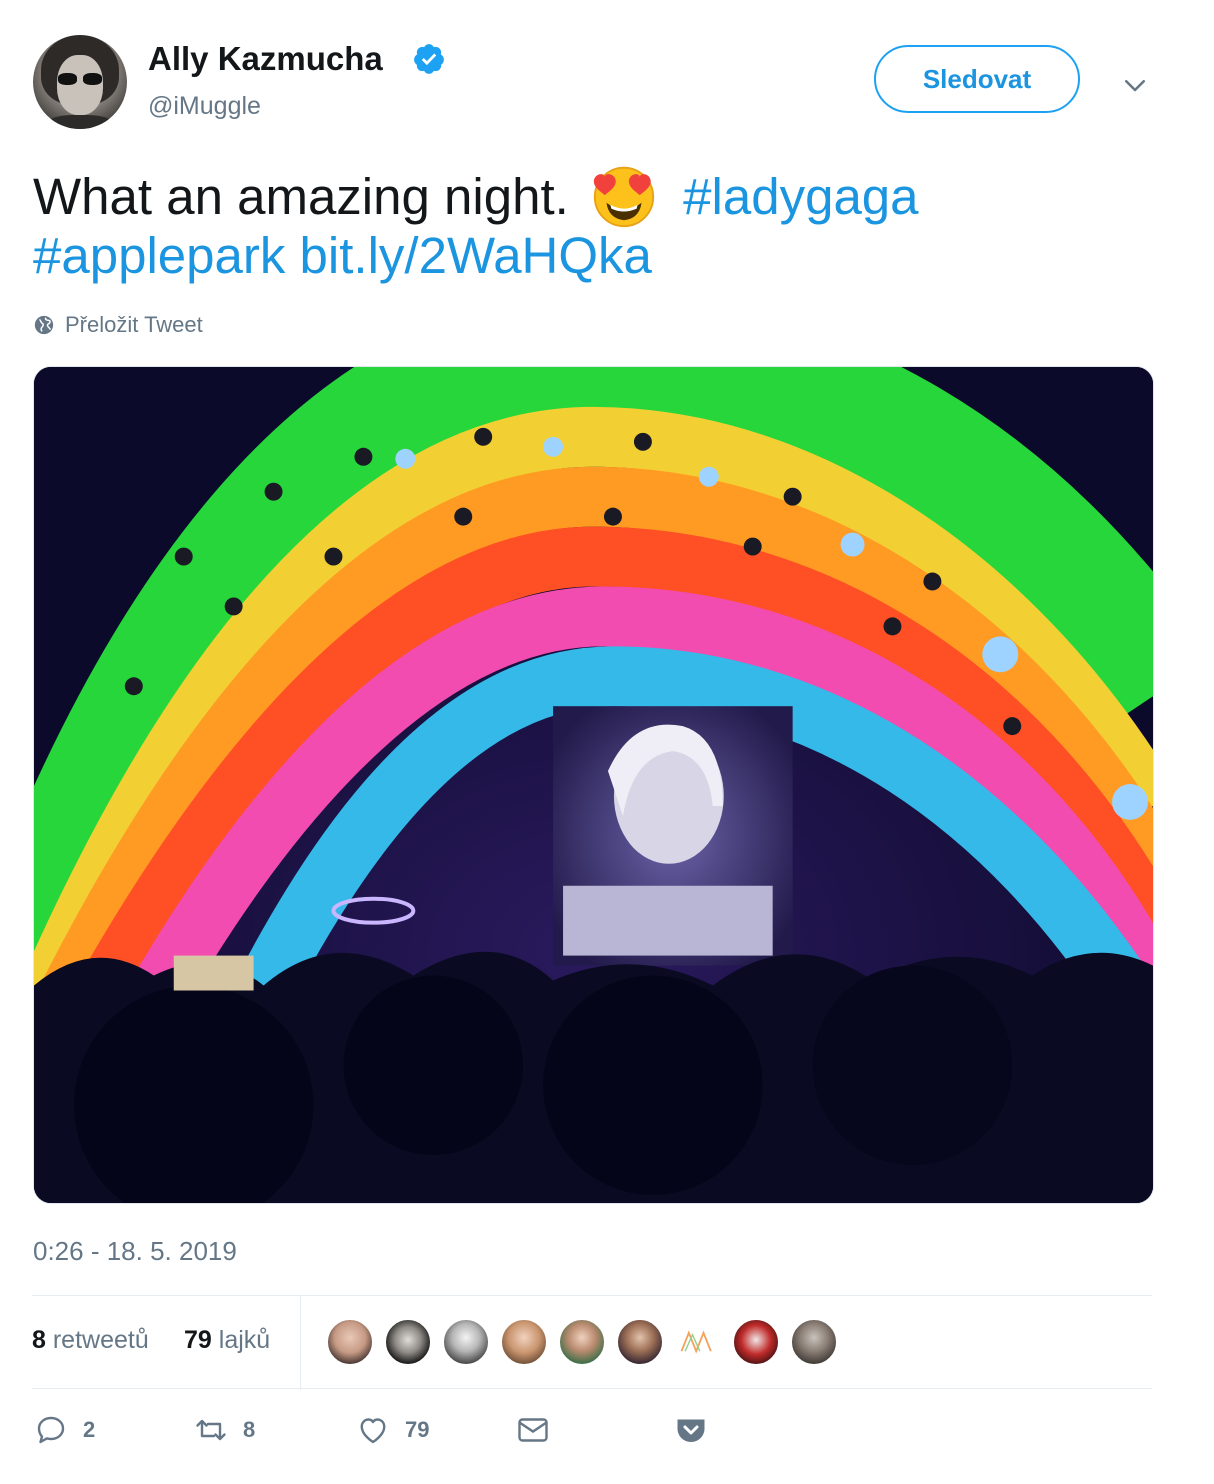 This screenshot has width=1214, height=1484. I want to click on likes-count: 79, so click(198, 1340).